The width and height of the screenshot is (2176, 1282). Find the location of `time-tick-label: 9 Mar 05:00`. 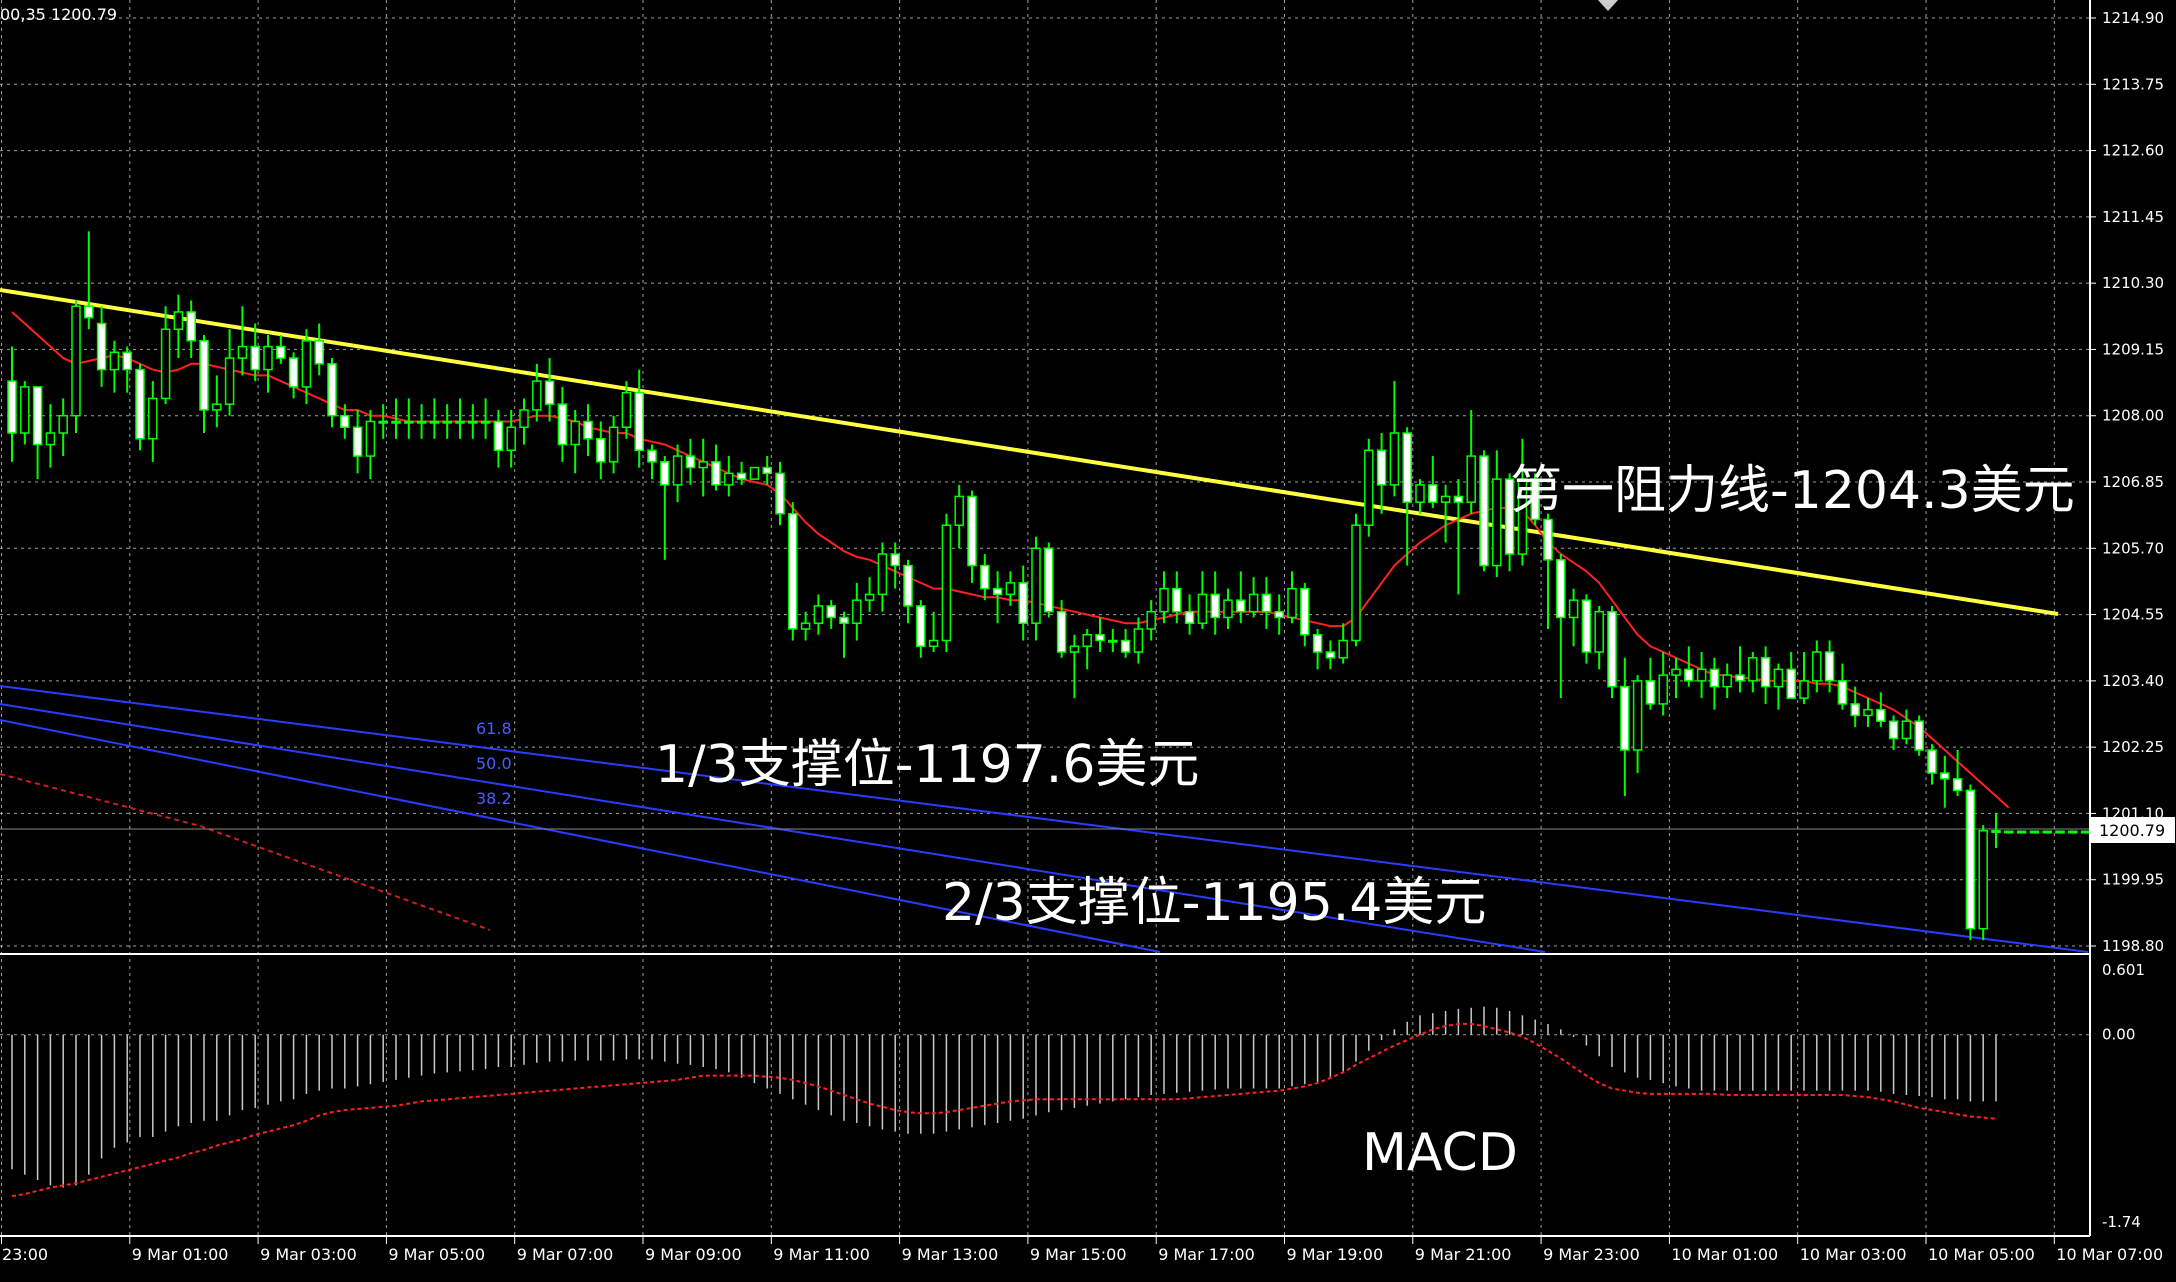

time-tick-label: 9 Mar 05:00 is located at coordinates (436, 1254).